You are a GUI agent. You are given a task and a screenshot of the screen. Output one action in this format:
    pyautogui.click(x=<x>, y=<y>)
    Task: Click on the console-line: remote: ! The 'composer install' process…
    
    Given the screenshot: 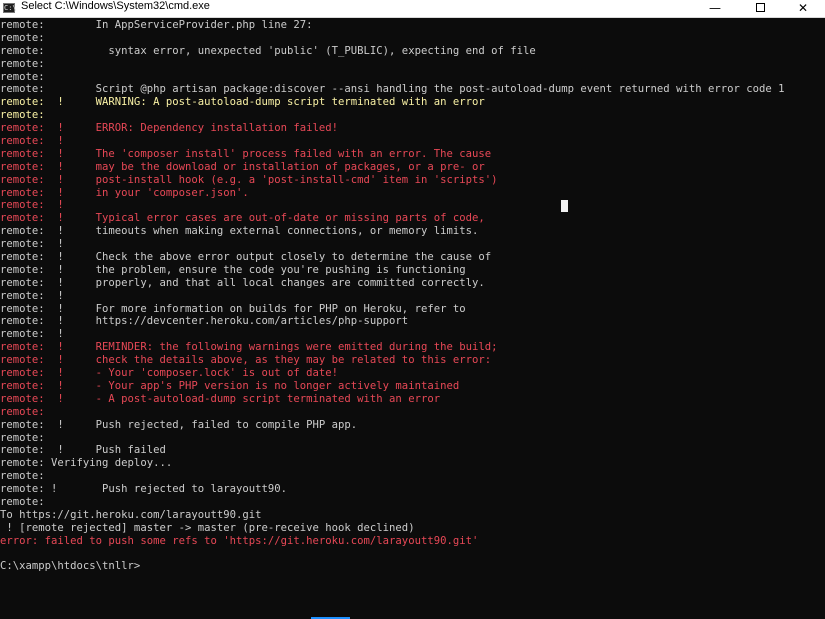 What is the action you would take?
    pyautogui.click(x=246, y=153)
    